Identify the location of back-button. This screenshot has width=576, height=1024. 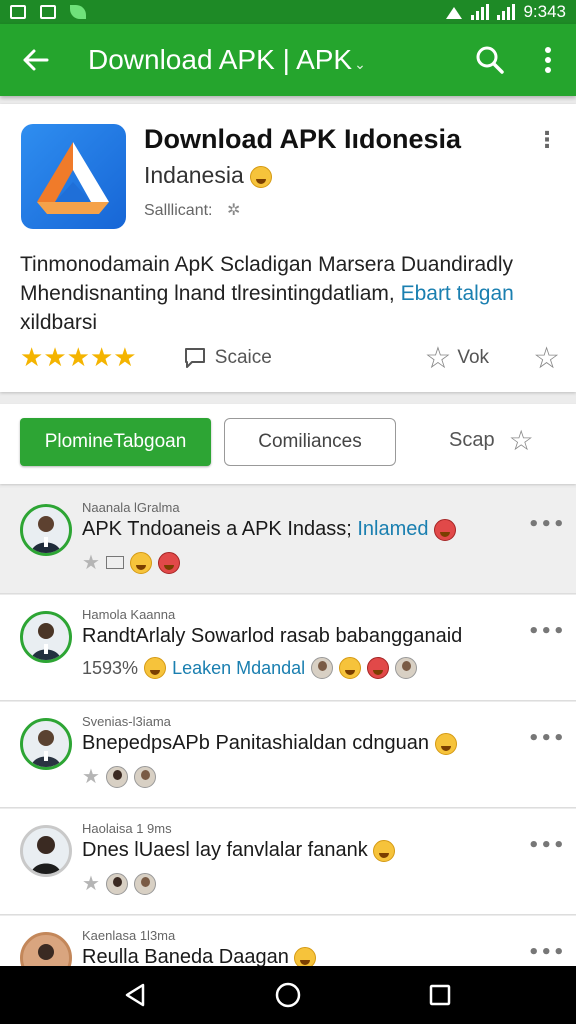
(35, 60).